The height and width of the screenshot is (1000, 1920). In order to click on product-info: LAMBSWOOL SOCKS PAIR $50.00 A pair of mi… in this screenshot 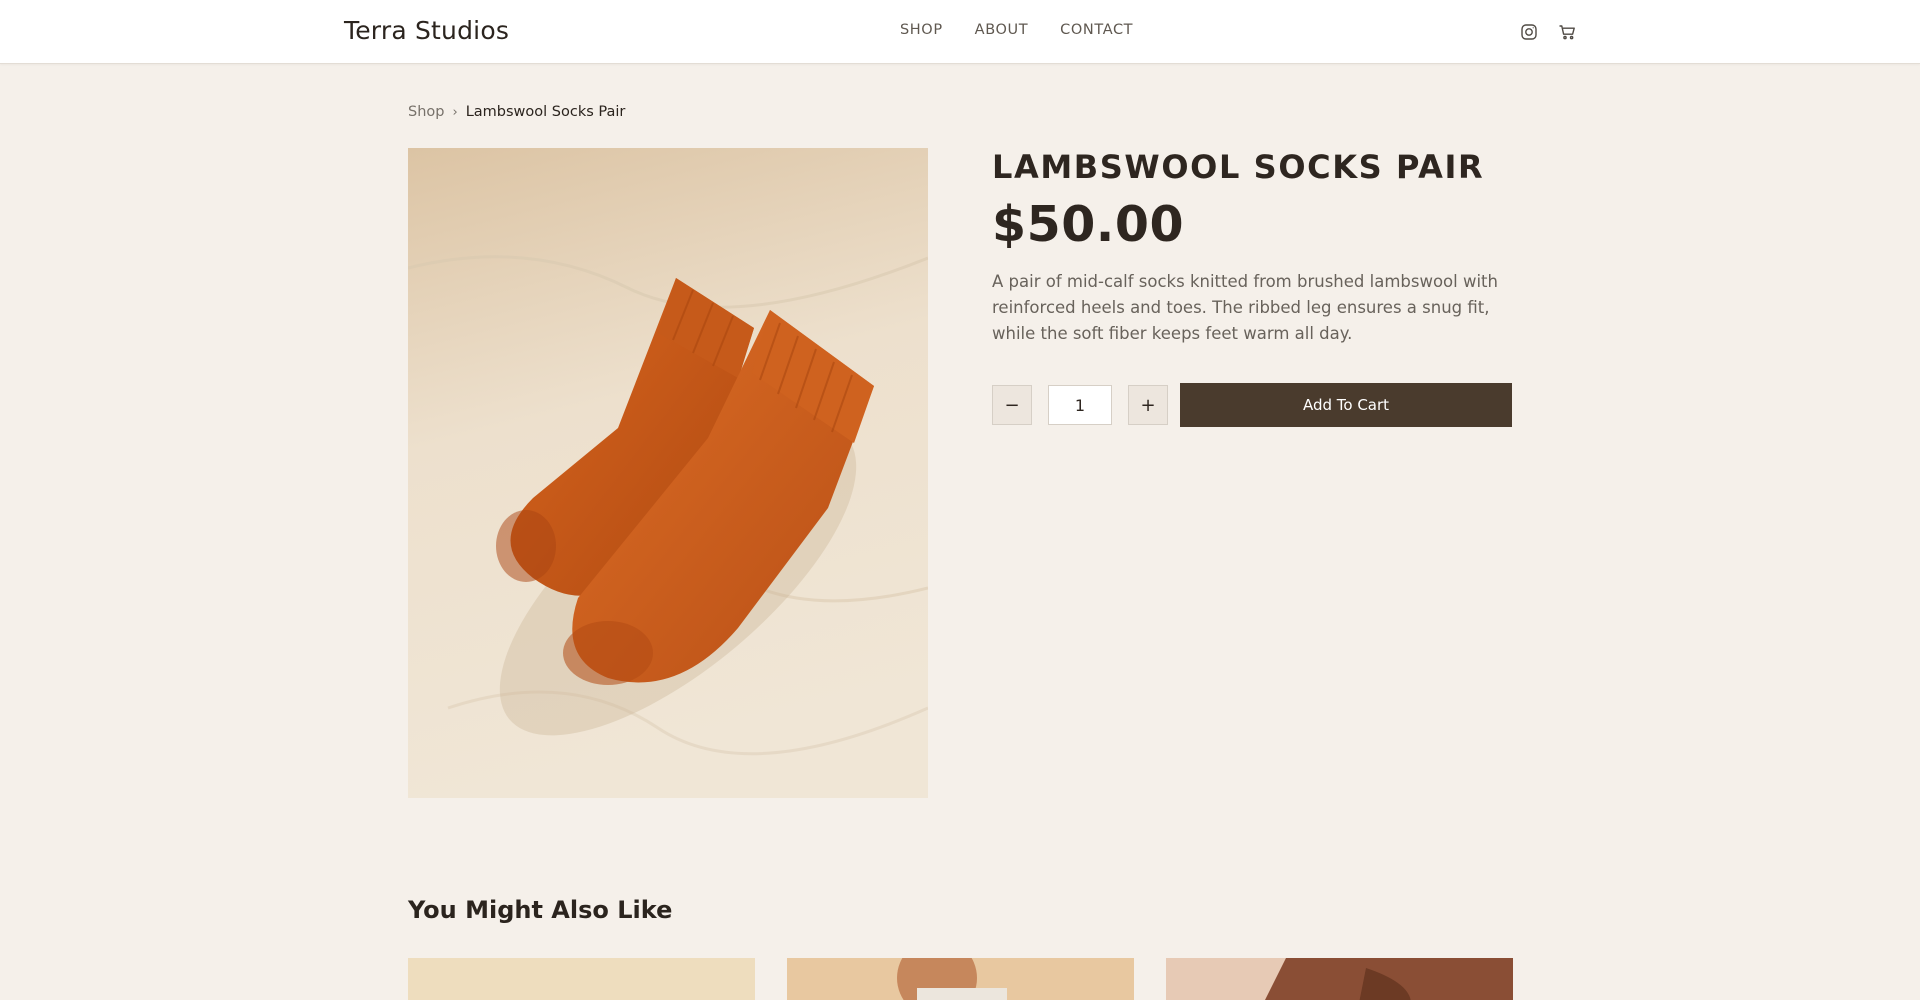, I will do `click(1252, 287)`.